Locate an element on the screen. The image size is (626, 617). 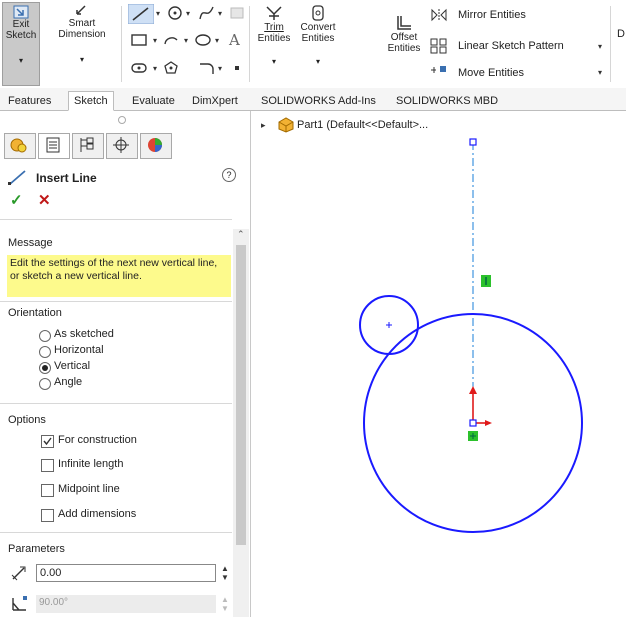
exit-label-2: Sketch is located at coordinates (21, 35).